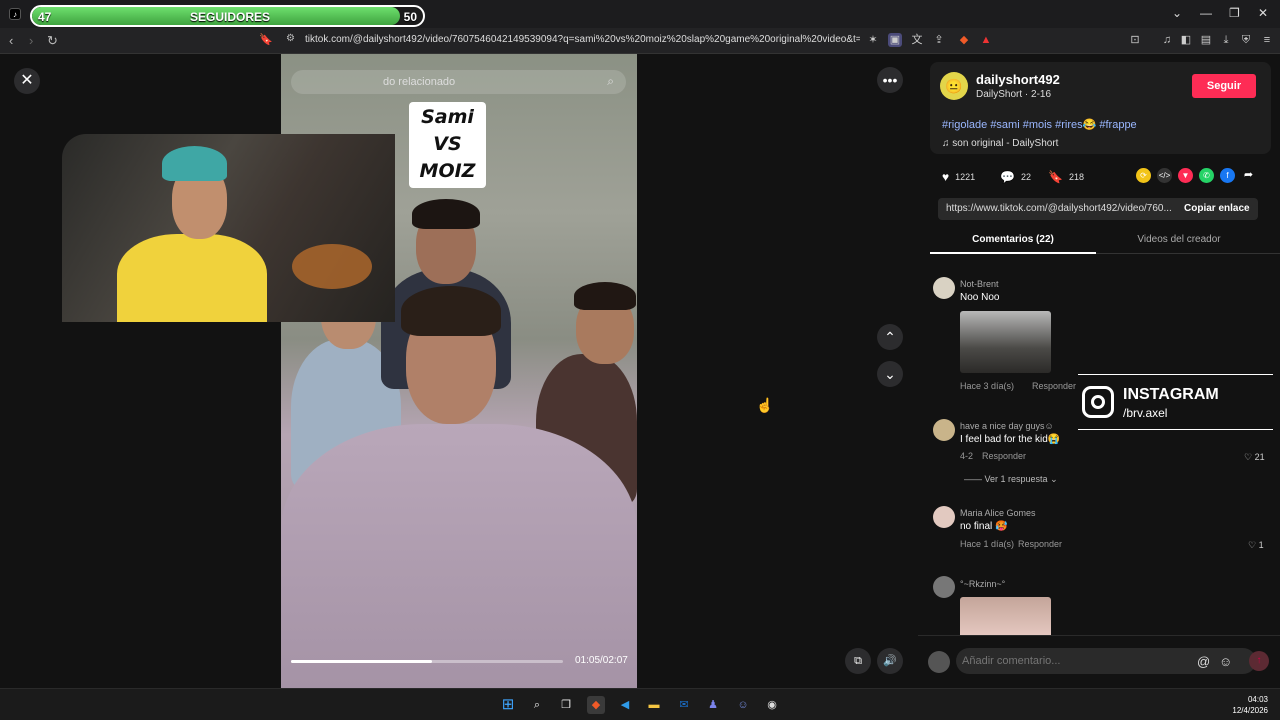  I want to click on more-options-icon: •••, so click(890, 80).